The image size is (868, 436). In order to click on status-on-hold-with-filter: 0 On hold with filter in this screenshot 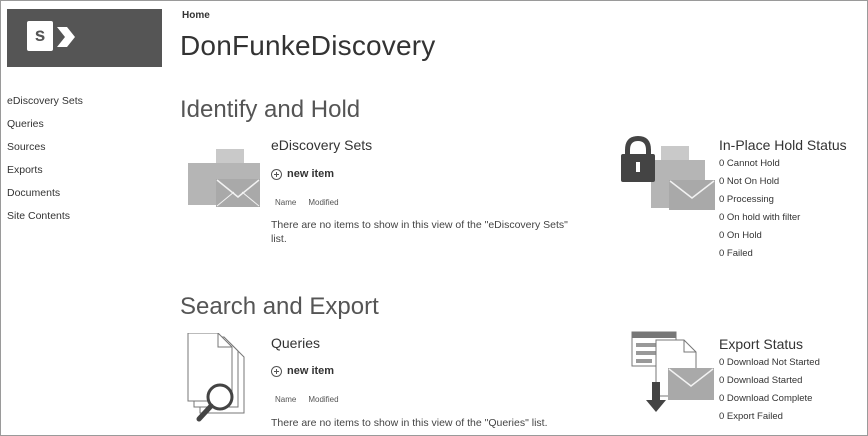, I will do `click(760, 217)`.